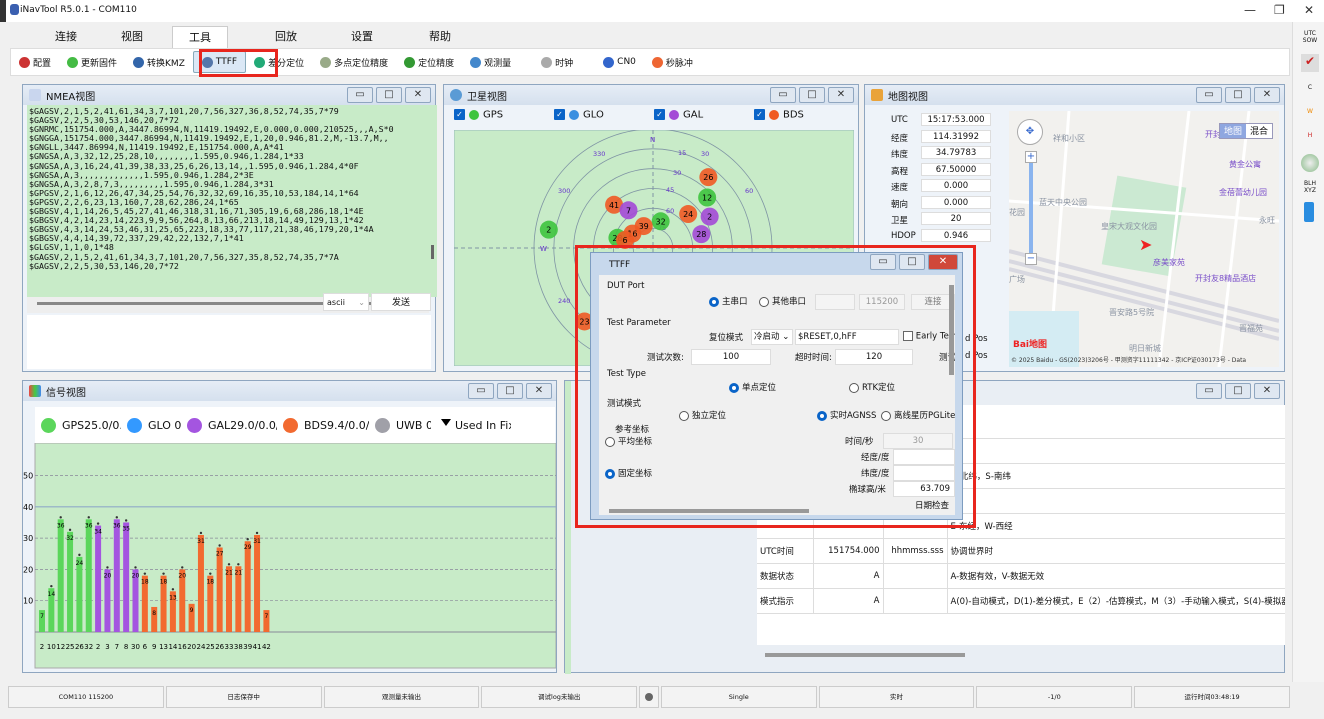 The height and width of the screenshot is (719, 1324). What do you see at coordinates (490, 62) in the screenshot?
I see `toolbar-button-7: 观测量` at bounding box center [490, 62].